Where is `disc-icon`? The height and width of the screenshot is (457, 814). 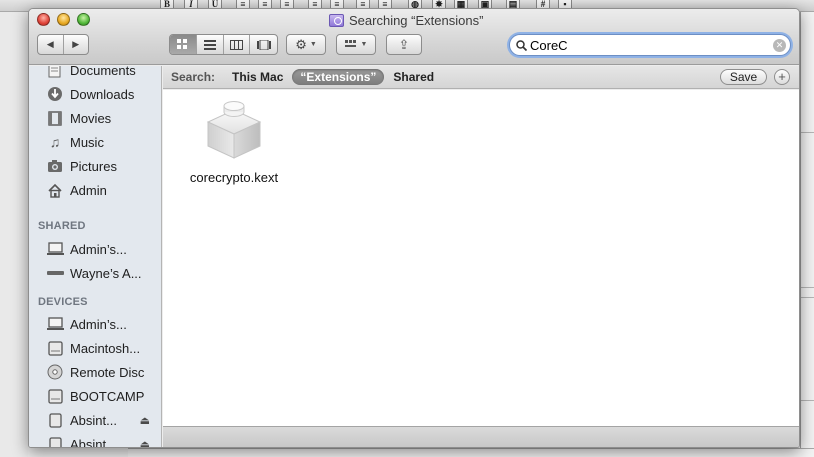
disc-icon is located at coordinates (55, 372).